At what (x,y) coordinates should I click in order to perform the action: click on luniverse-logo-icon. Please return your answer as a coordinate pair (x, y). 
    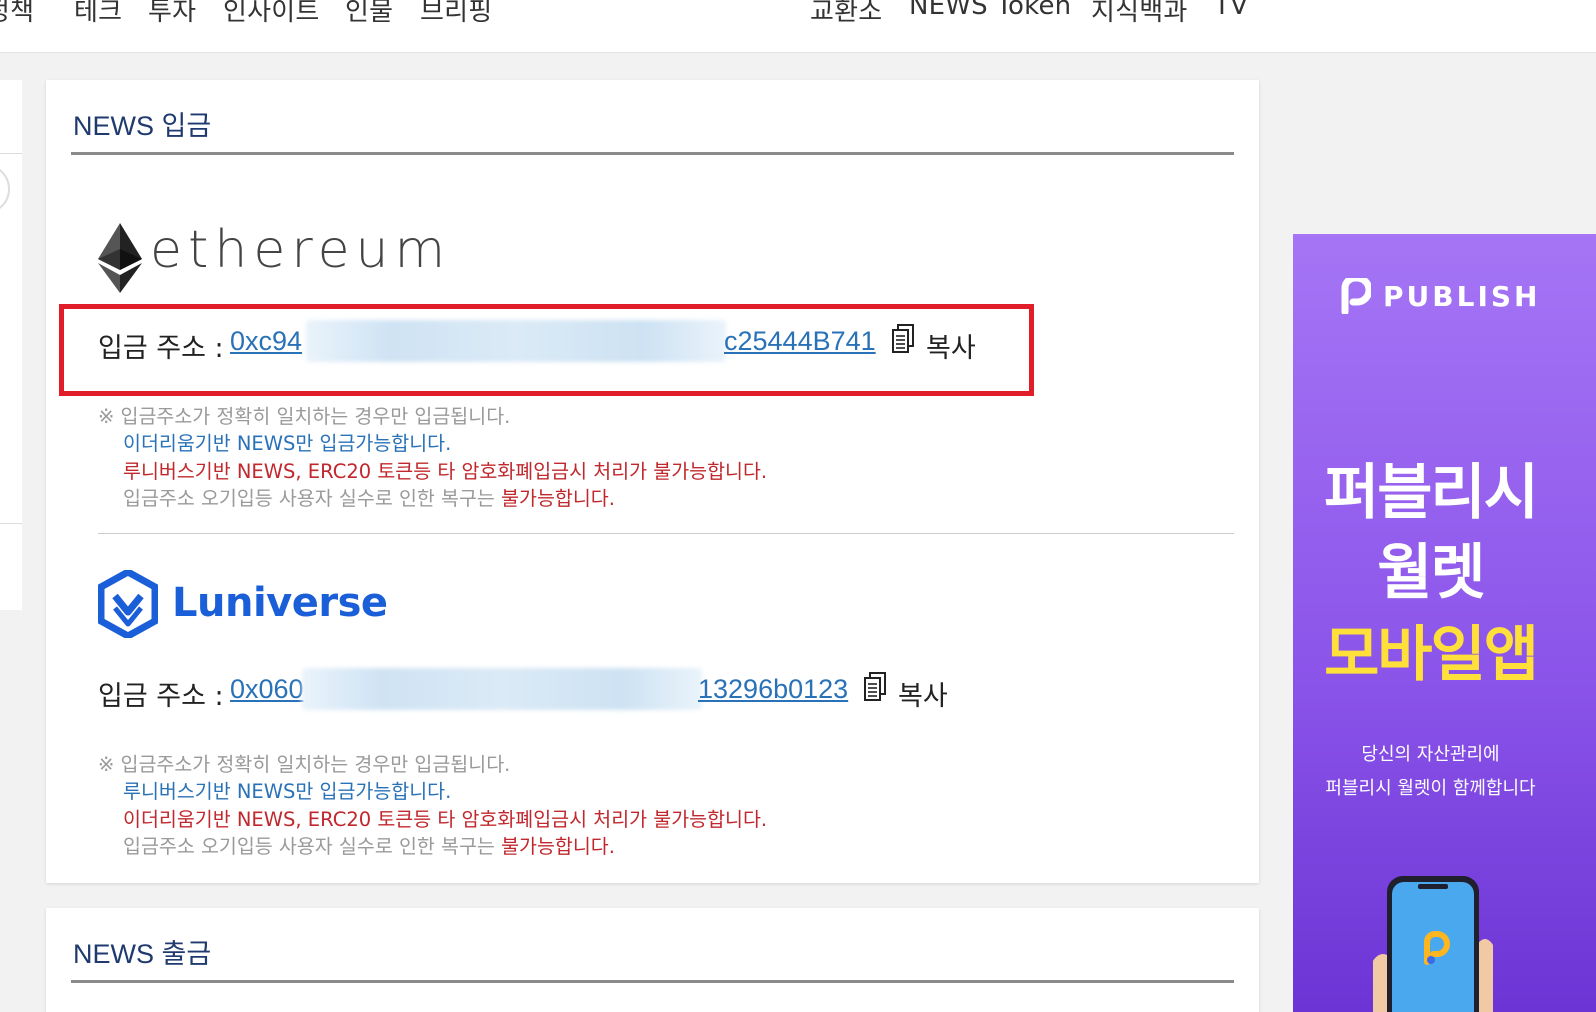
    Looking at the image, I should click on (128, 604).